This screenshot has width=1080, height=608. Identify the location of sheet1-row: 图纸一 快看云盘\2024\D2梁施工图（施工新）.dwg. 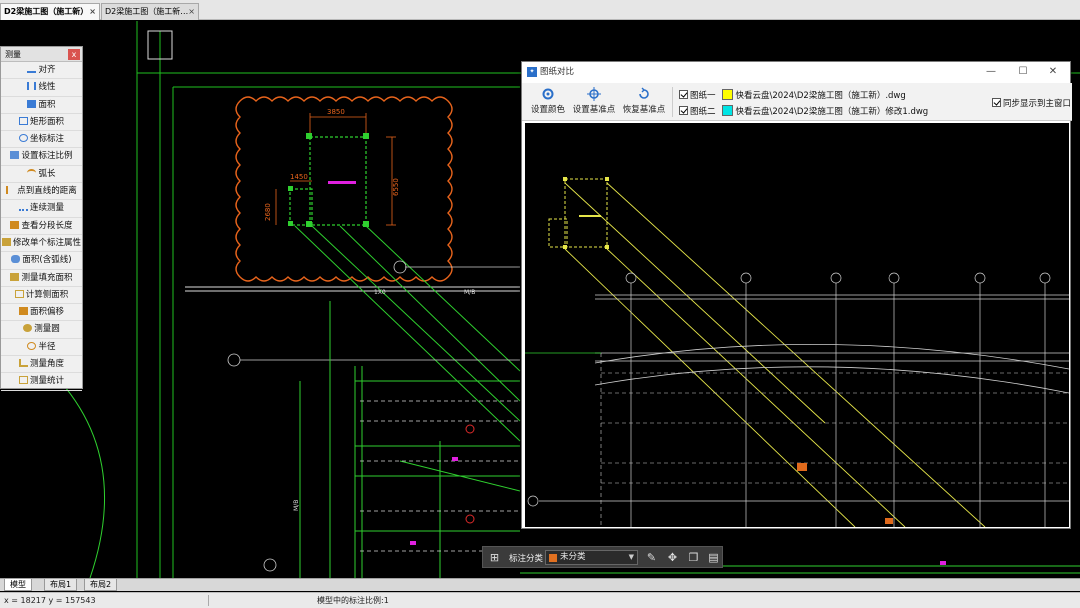
(792, 95).